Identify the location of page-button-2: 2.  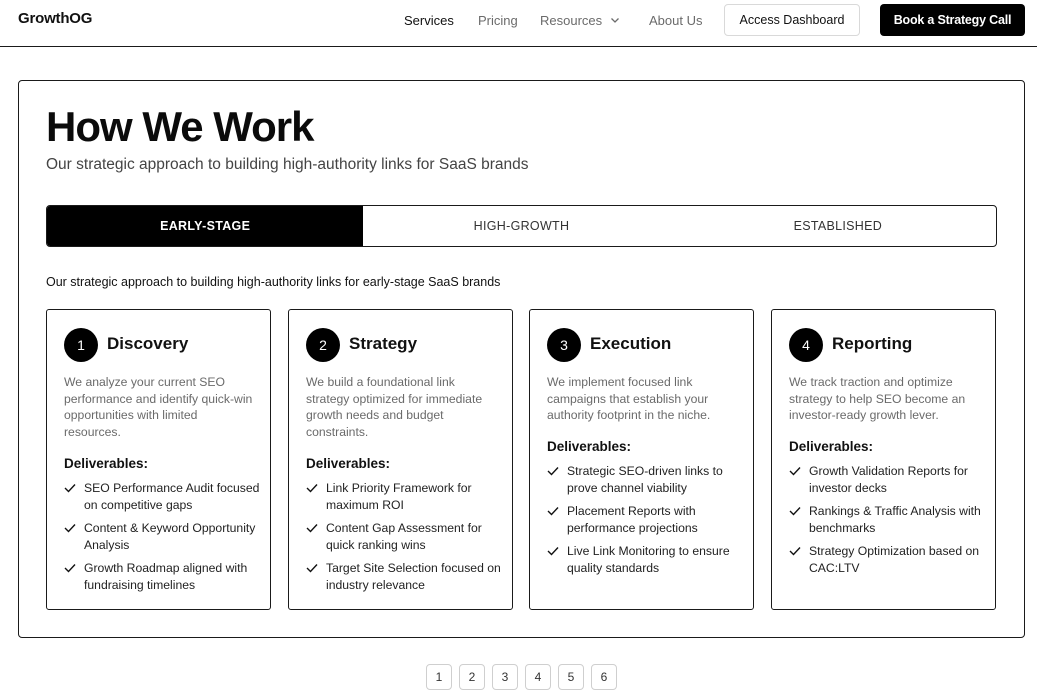
(472, 677).